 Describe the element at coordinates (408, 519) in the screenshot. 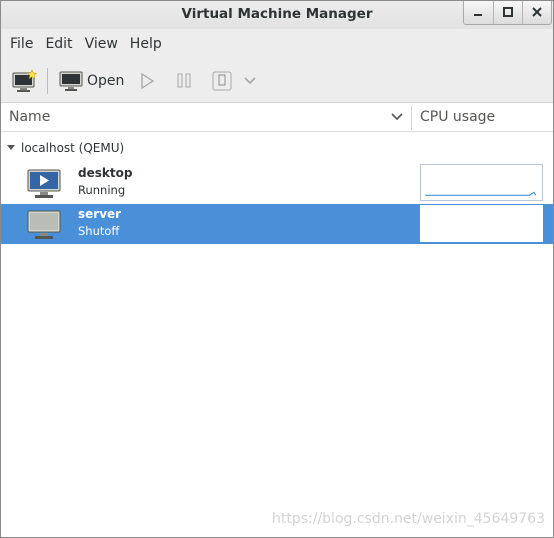

I see `watermark: https://blog.csdn.net/weixin_45649763` at that location.